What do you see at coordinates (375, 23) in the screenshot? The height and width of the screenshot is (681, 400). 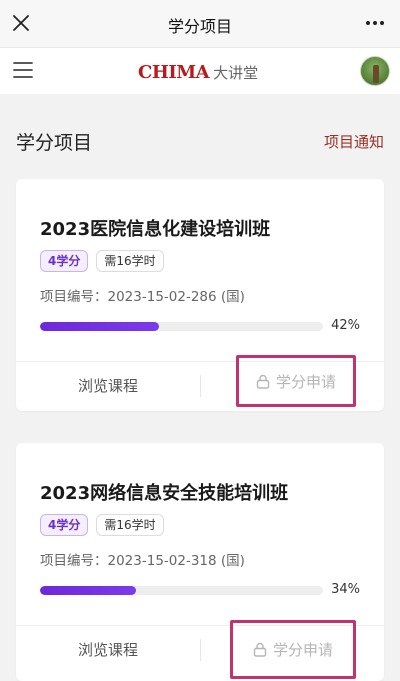 I see `more-icon` at bounding box center [375, 23].